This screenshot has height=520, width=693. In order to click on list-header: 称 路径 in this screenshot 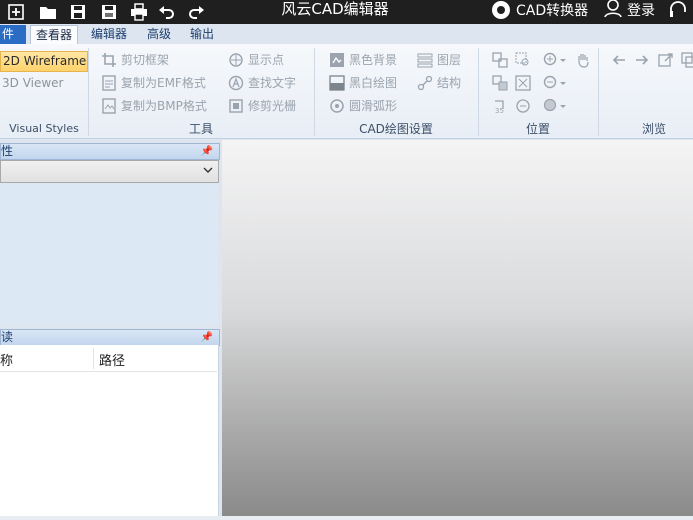, I will do `click(108, 359)`.